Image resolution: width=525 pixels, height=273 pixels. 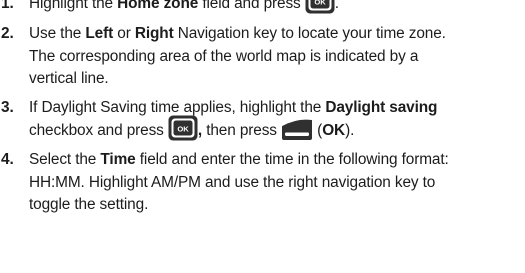 I want to click on step-line: toggle the setting., so click(x=89, y=205).